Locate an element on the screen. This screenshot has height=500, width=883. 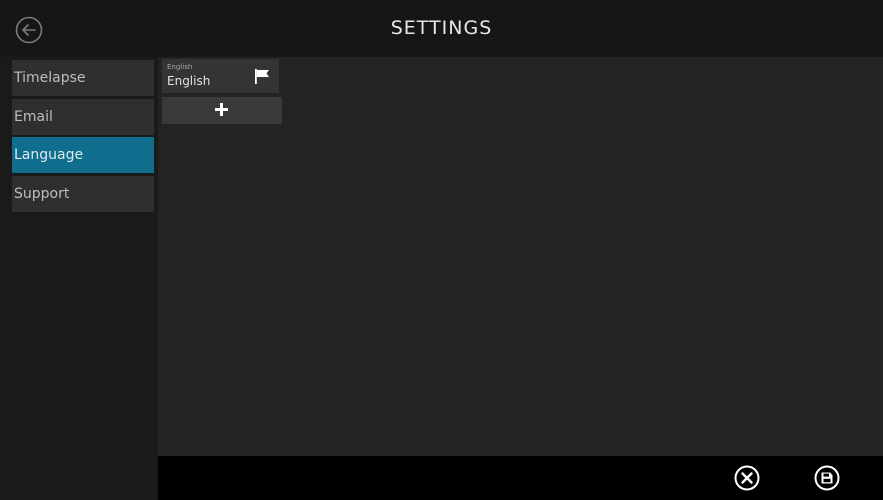
header-bar: SETTINGS is located at coordinates (441, 28).